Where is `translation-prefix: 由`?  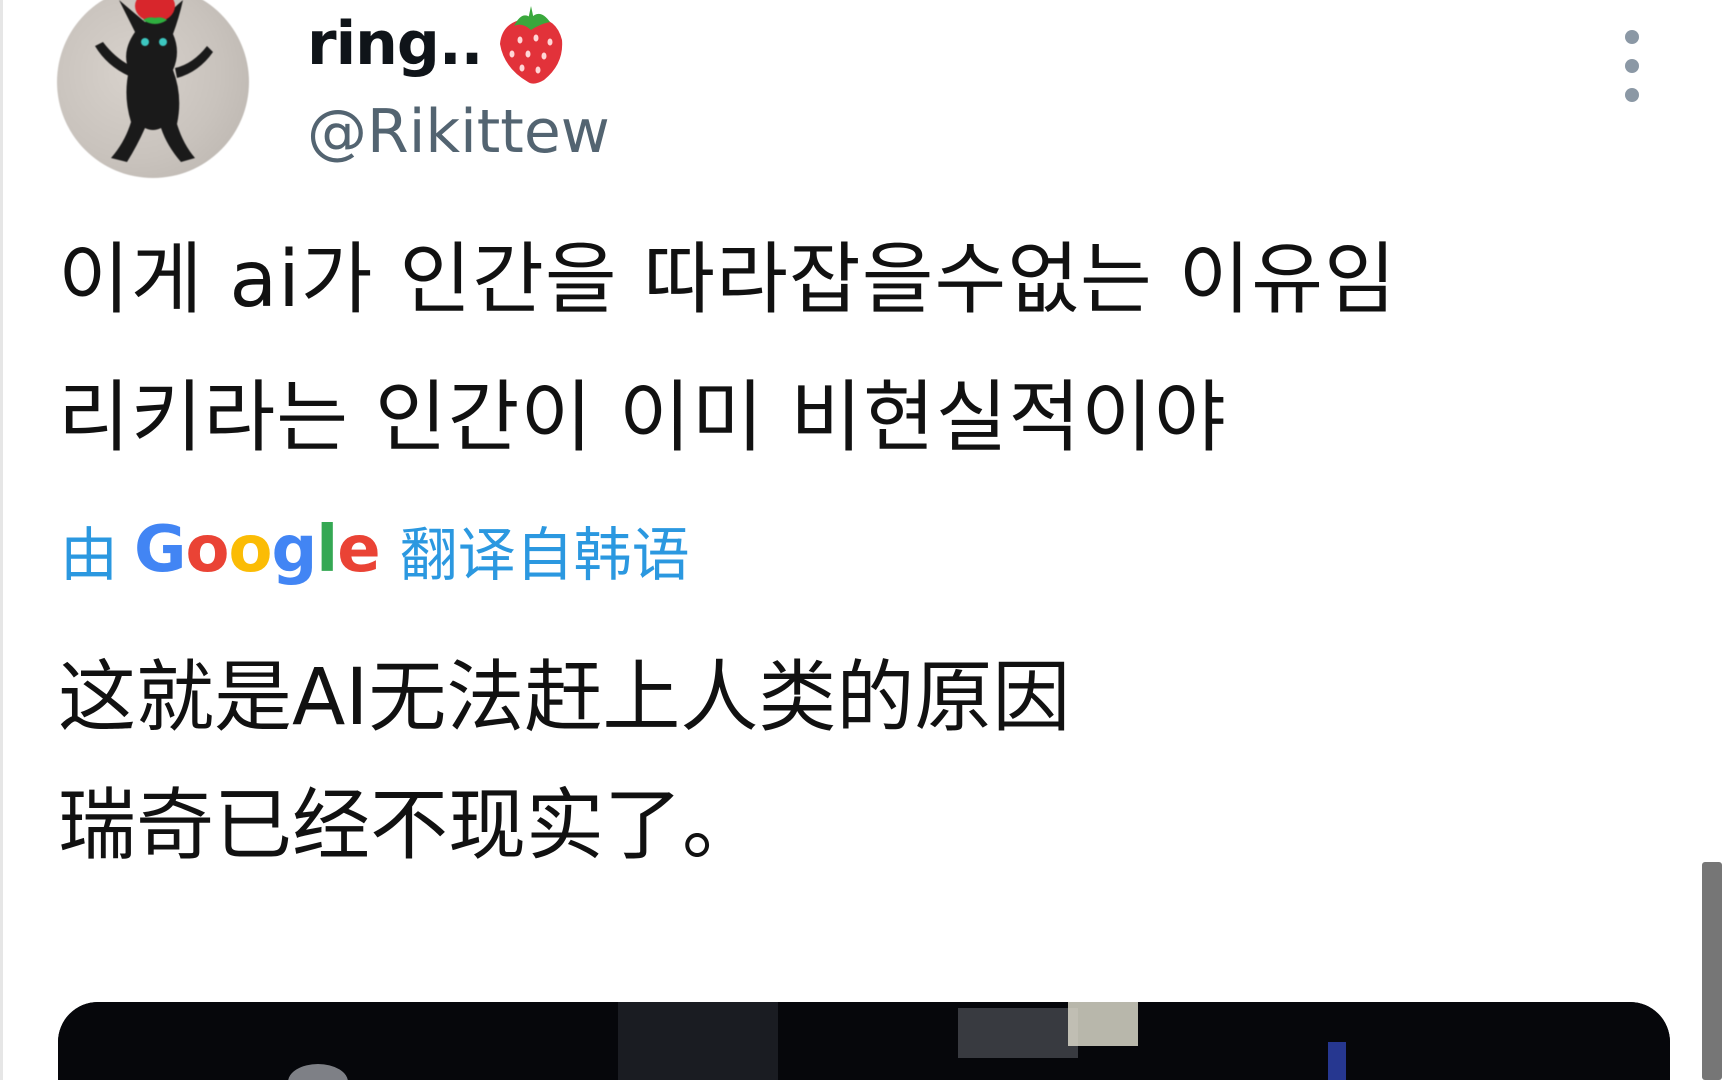 translation-prefix: 由 is located at coordinates (89, 555).